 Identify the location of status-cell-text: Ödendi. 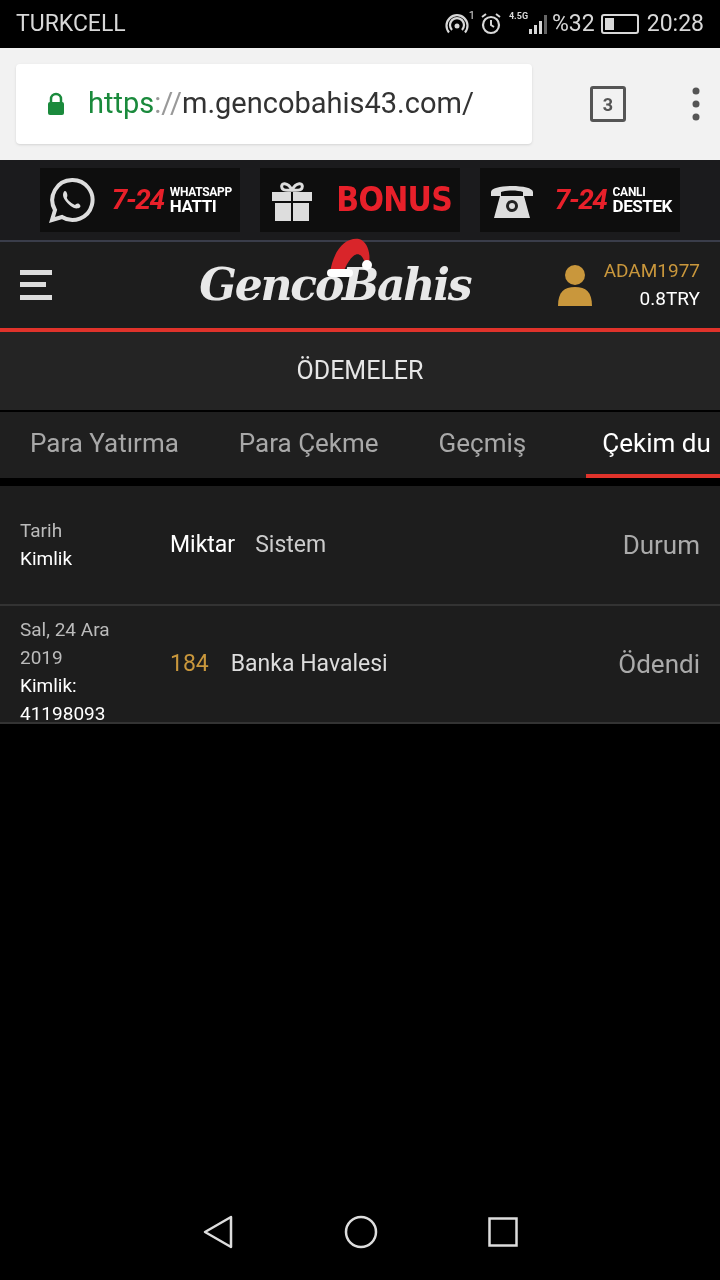
(659, 664).